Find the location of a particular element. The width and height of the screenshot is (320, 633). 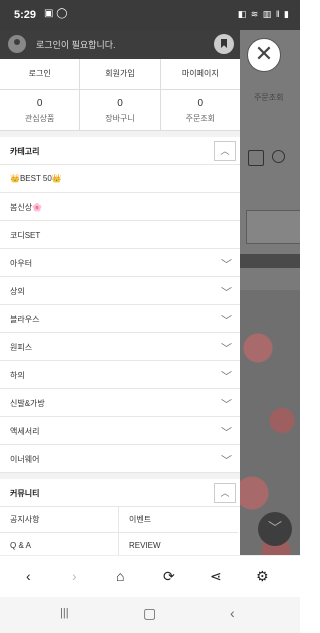

count-summary: 0 관심상품 0 장바구니 0 주문조회 is located at coordinates (120, 110).